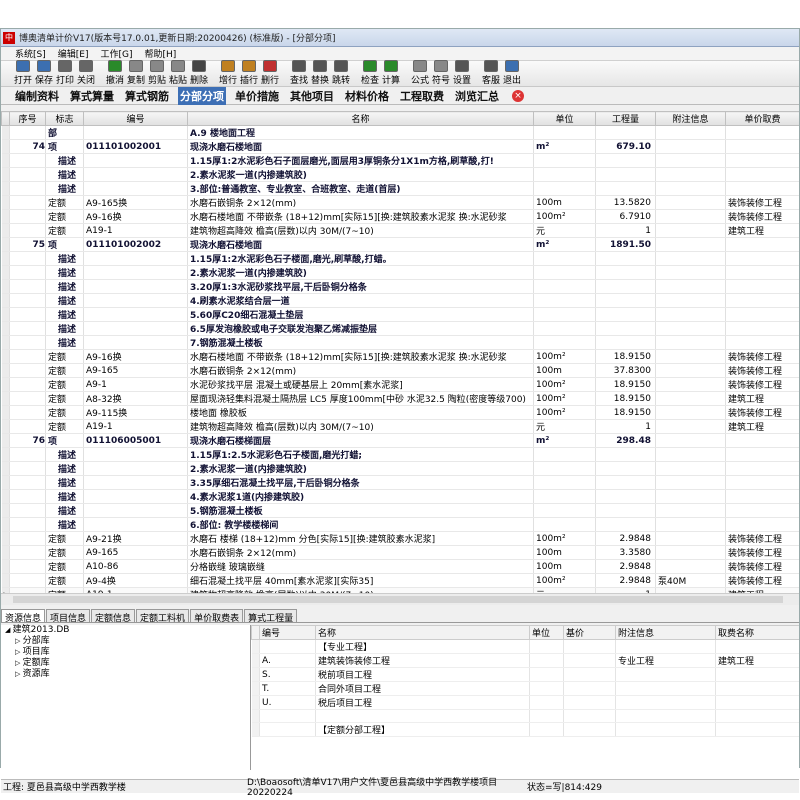 The image size is (800, 800). Describe the element at coordinates (400, 314) in the screenshot. I see `table-row: 描述 5.60厚C20细石混凝土垫层` at that location.